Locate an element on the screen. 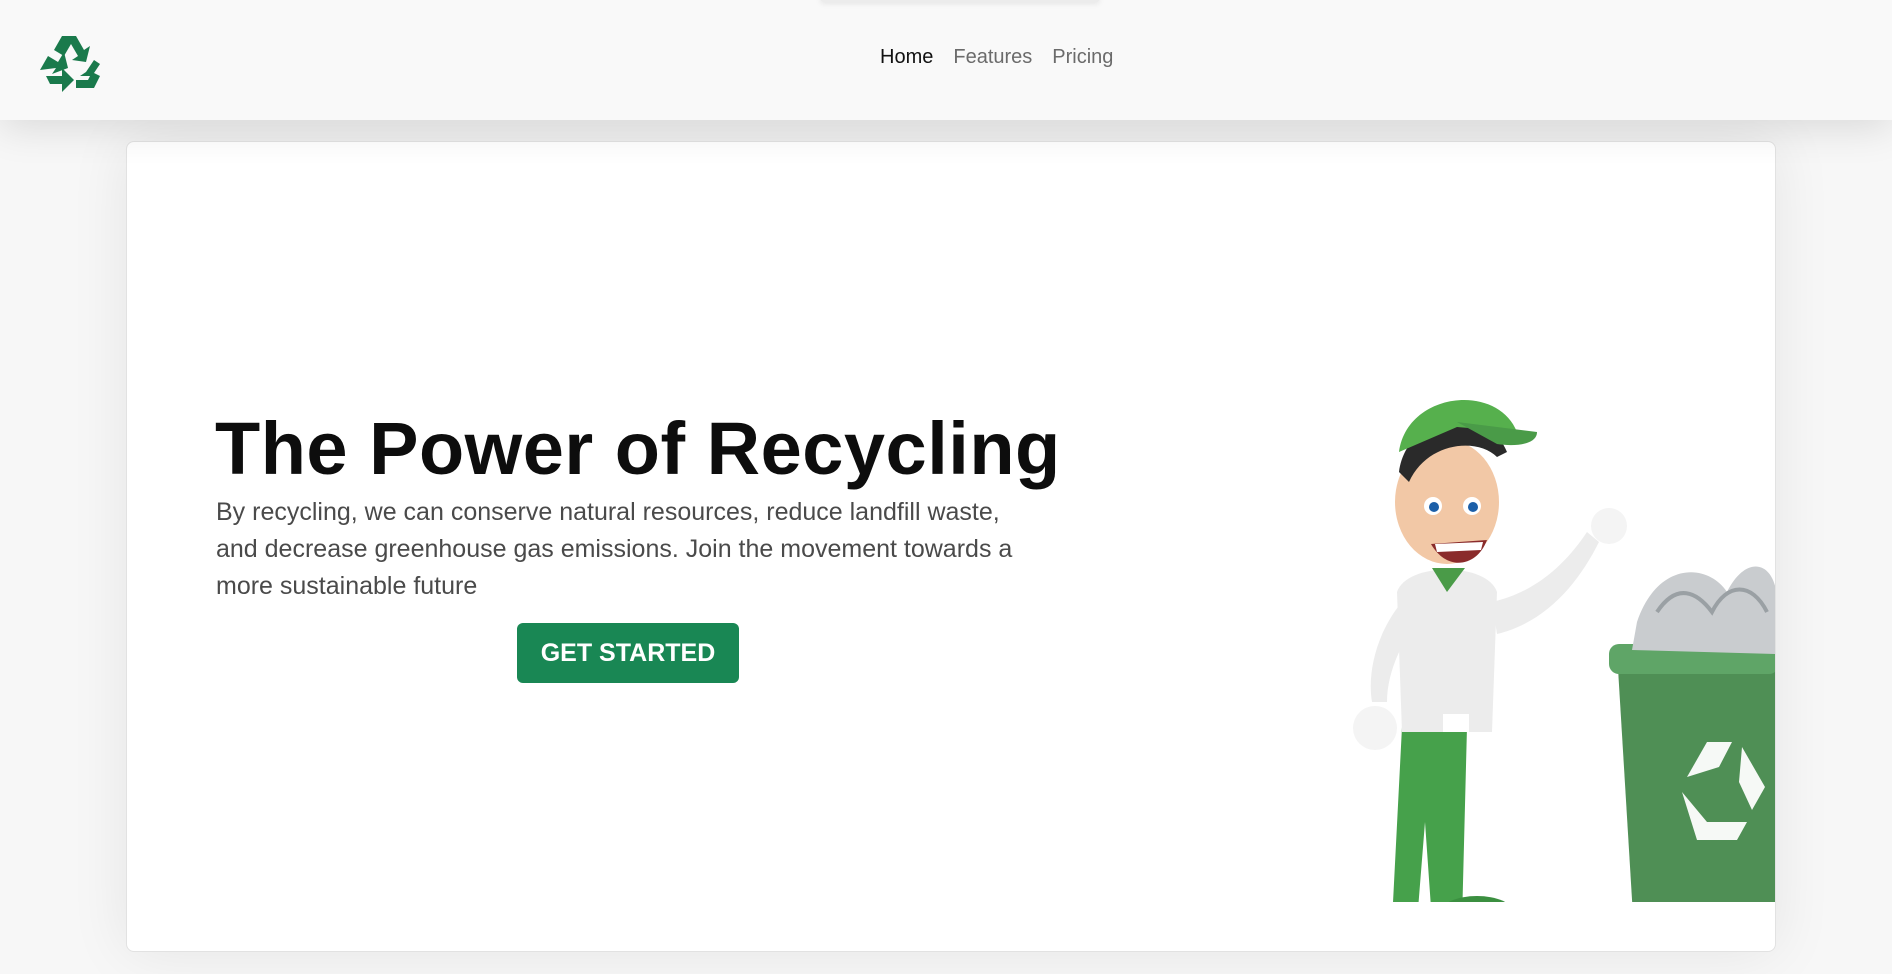 The image size is (1892, 974). main-nav: Home Features Pricing is located at coordinates (996, 57).